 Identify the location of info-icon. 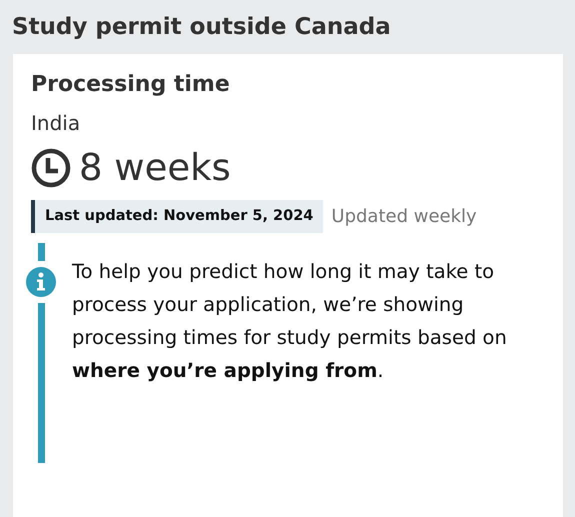
(41, 282).